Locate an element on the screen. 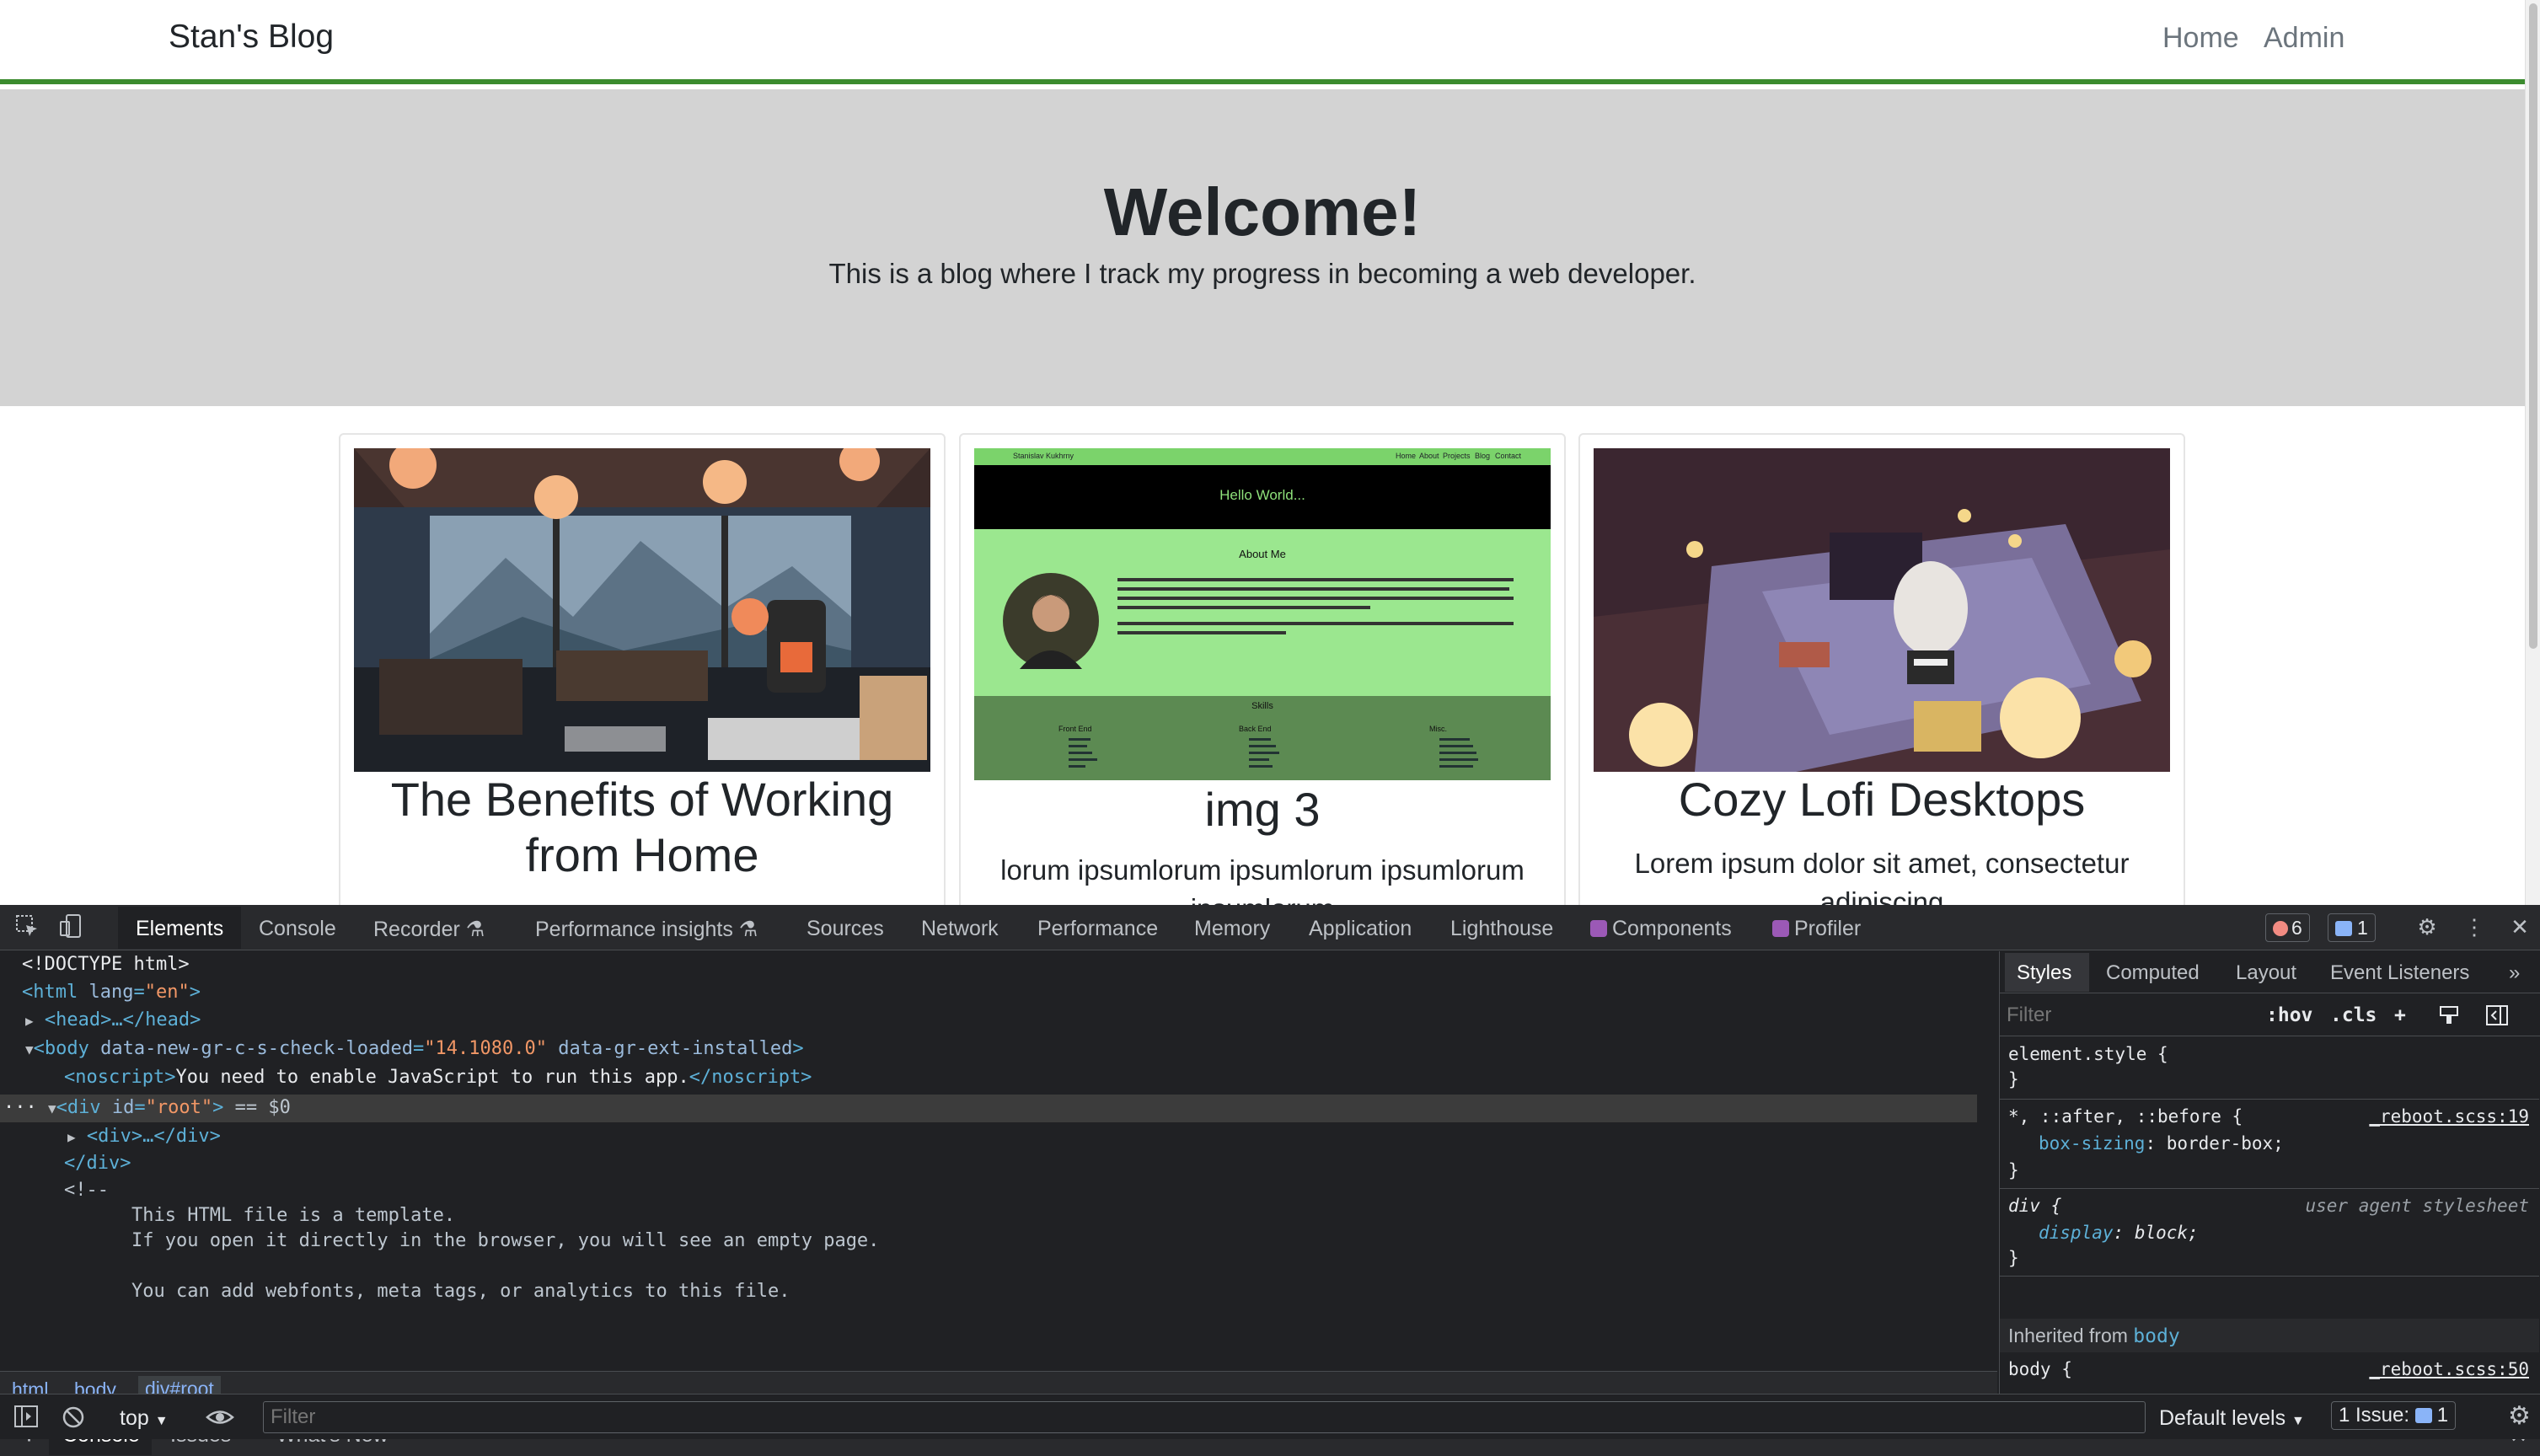 The height and width of the screenshot is (1456, 2540). tab-elements: Elements is located at coordinates (179, 929).